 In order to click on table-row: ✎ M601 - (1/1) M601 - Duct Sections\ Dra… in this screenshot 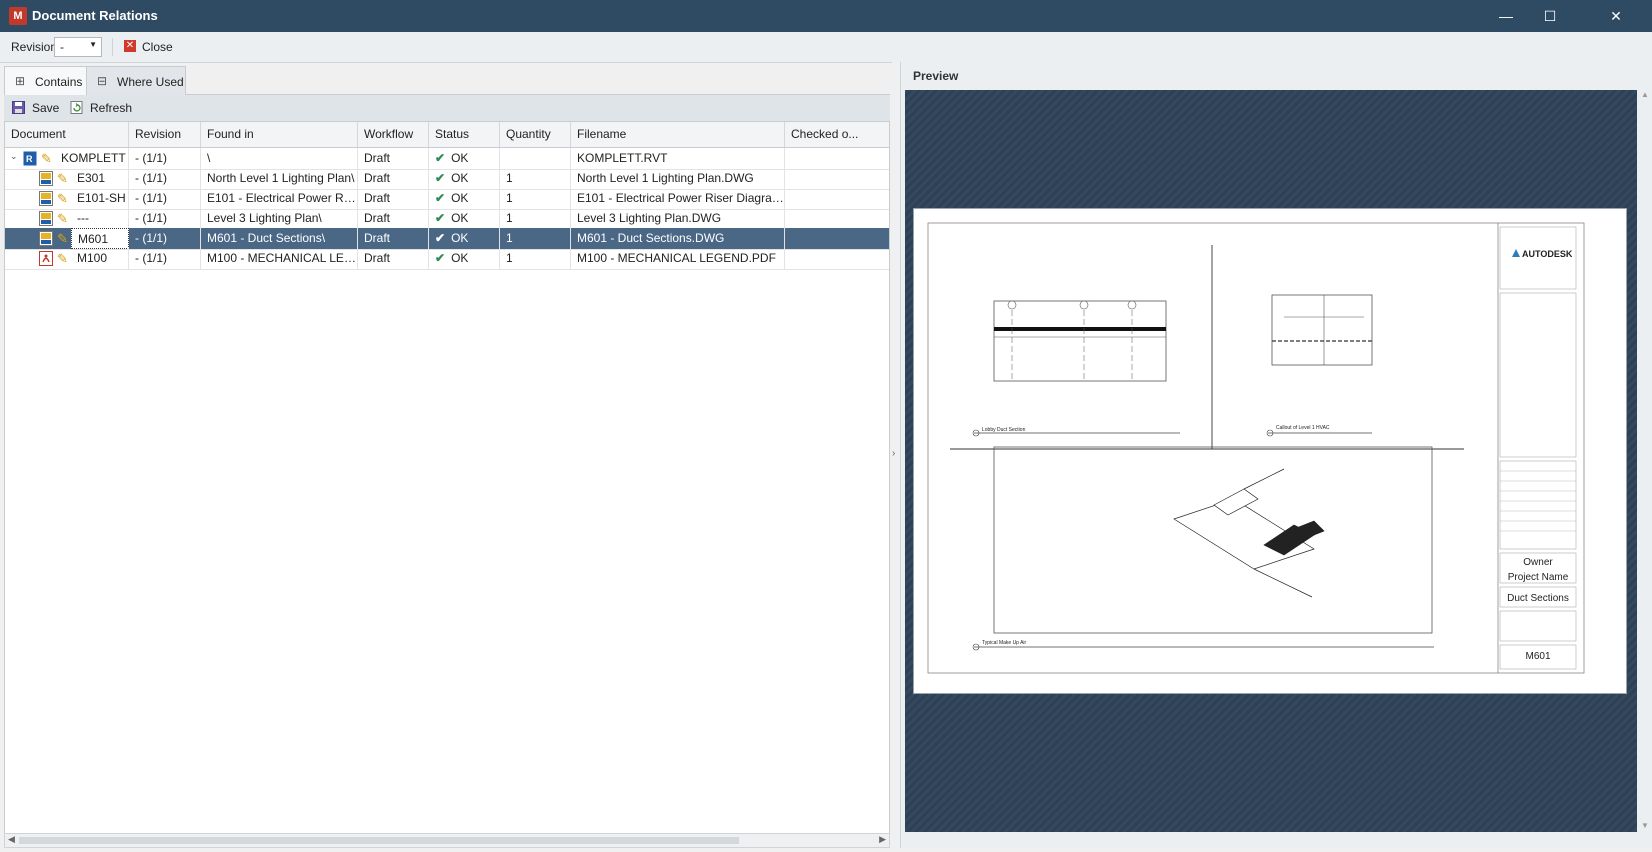, I will do `click(447, 239)`.